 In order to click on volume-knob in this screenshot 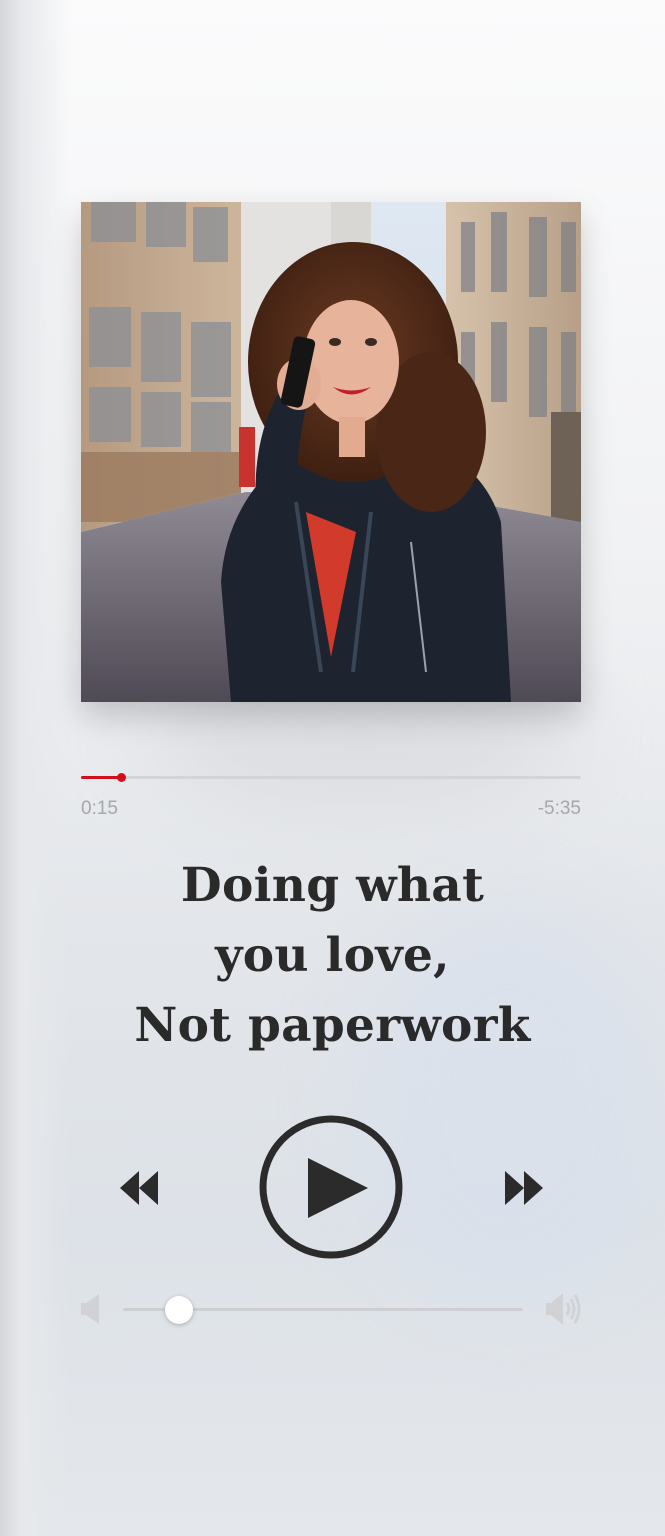, I will do `click(179, 1310)`.